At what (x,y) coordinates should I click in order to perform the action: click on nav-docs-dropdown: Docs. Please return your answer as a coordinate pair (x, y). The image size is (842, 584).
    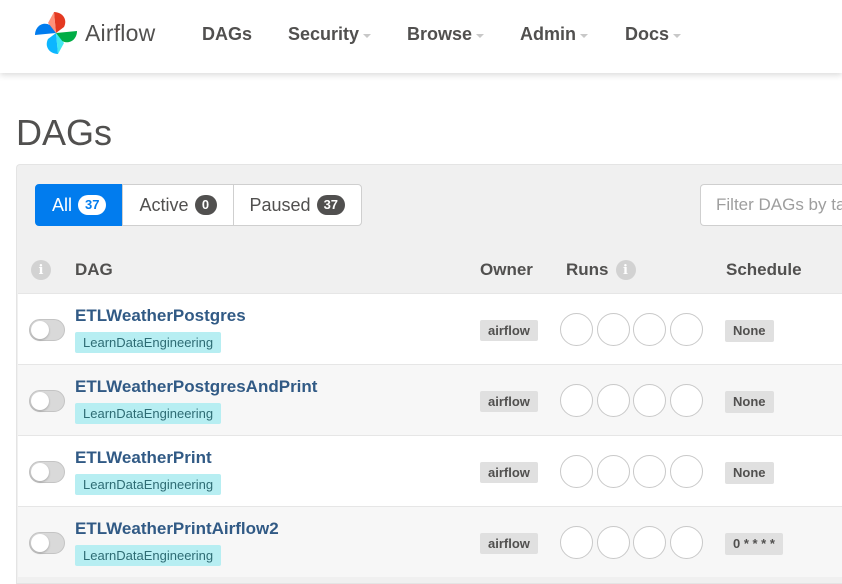
    Looking at the image, I should click on (653, 34).